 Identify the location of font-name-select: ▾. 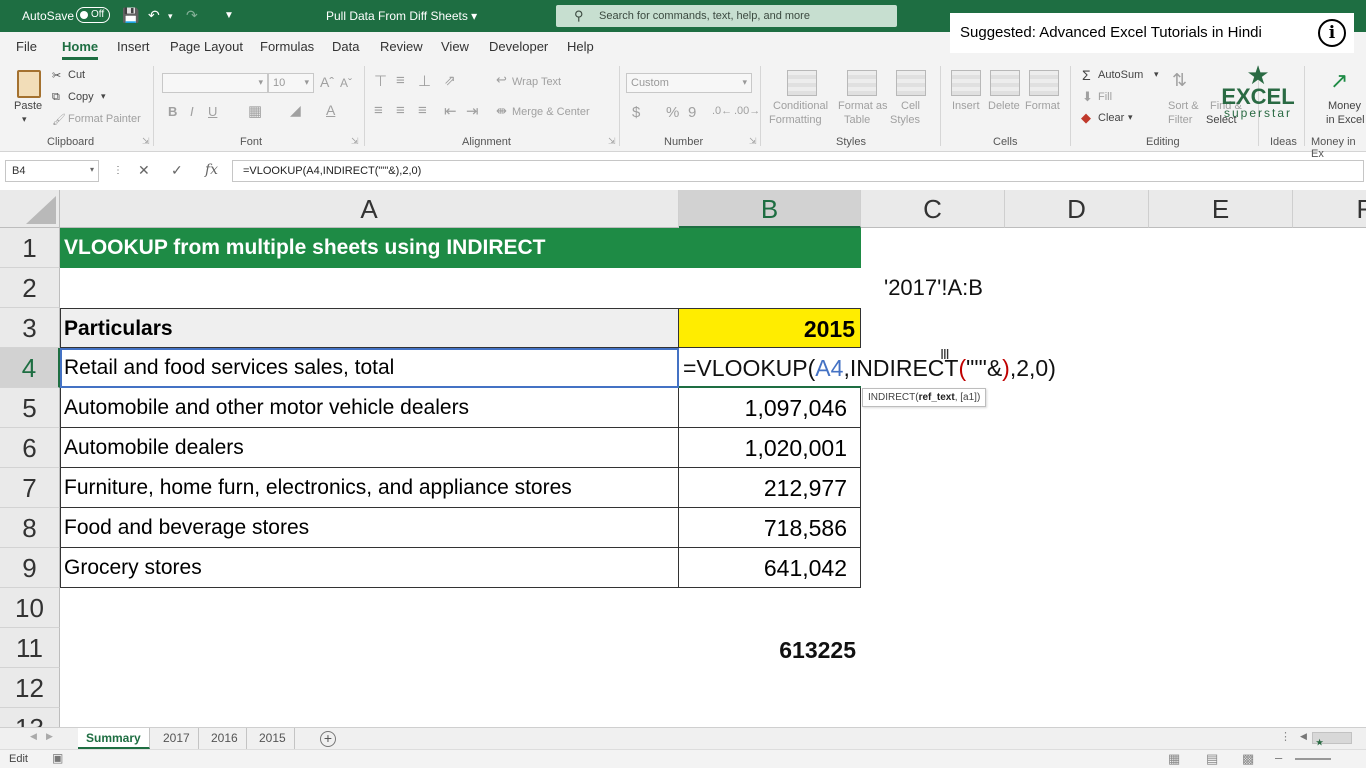
(215, 83).